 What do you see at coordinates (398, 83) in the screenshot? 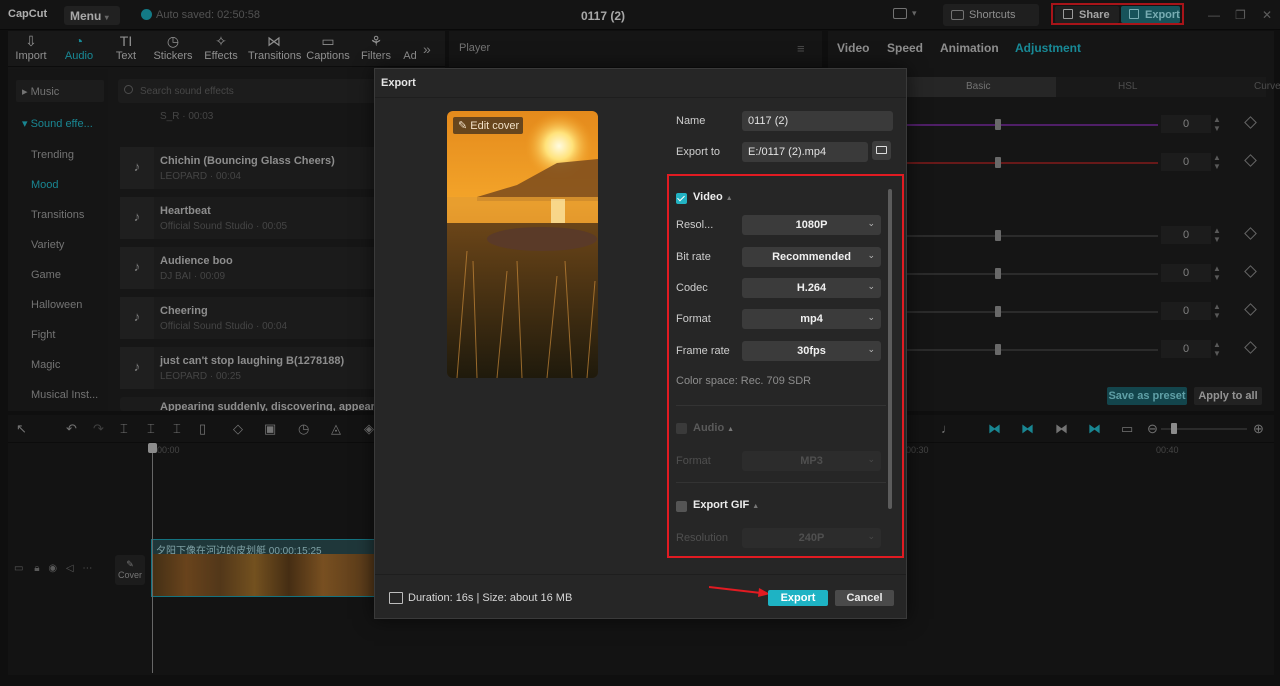
I see `dialog-title: Export` at bounding box center [398, 83].